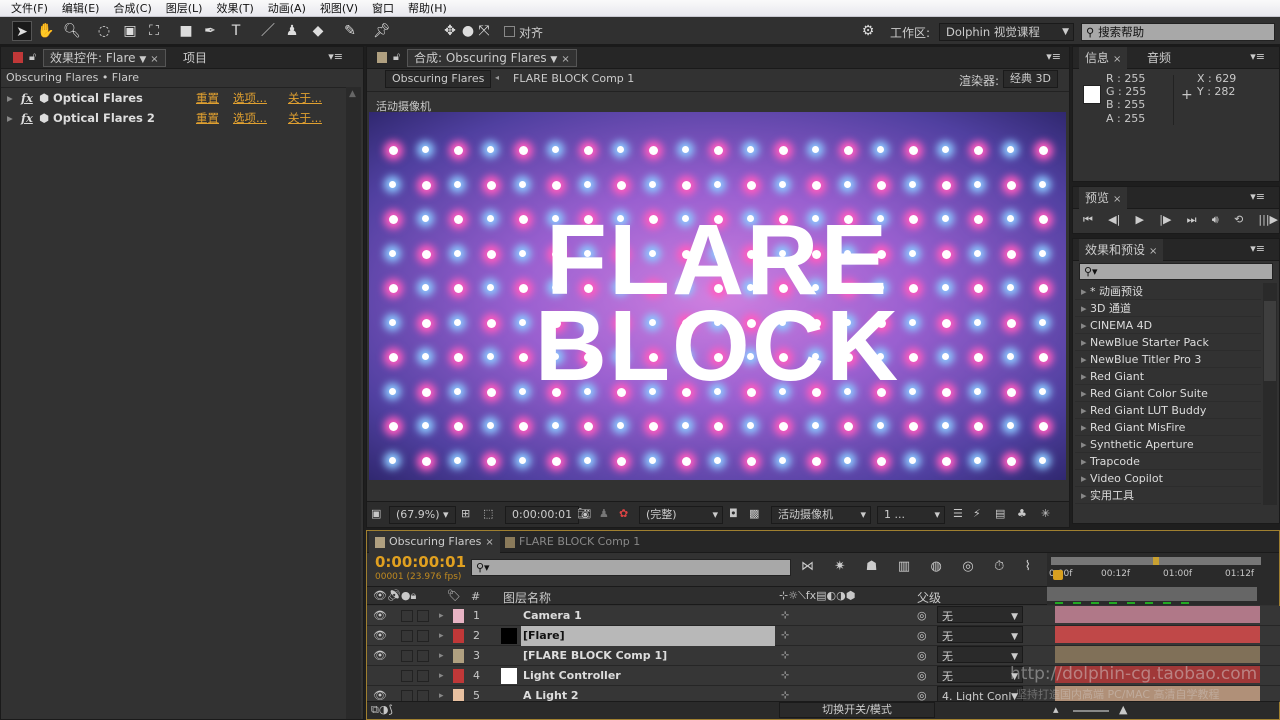  What do you see at coordinates (573, 78) in the screenshot?
I see `breadcrumb-flare-block: FLARE BLOCK Comp 1` at bounding box center [573, 78].